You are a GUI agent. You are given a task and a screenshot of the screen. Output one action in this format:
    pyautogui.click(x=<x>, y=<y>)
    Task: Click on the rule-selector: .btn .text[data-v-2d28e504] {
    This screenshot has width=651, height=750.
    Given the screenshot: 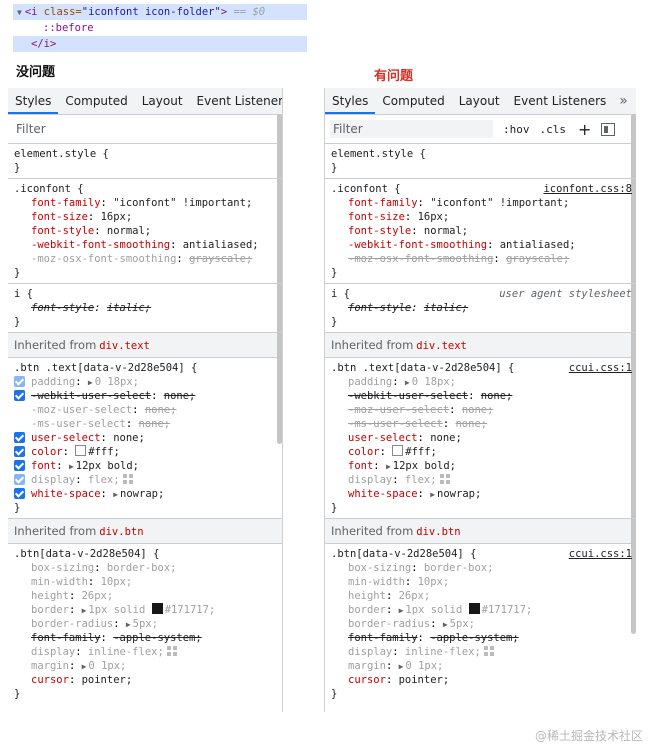 What is the action you would take?
    pyautogui.click(x=145, y=368)
    